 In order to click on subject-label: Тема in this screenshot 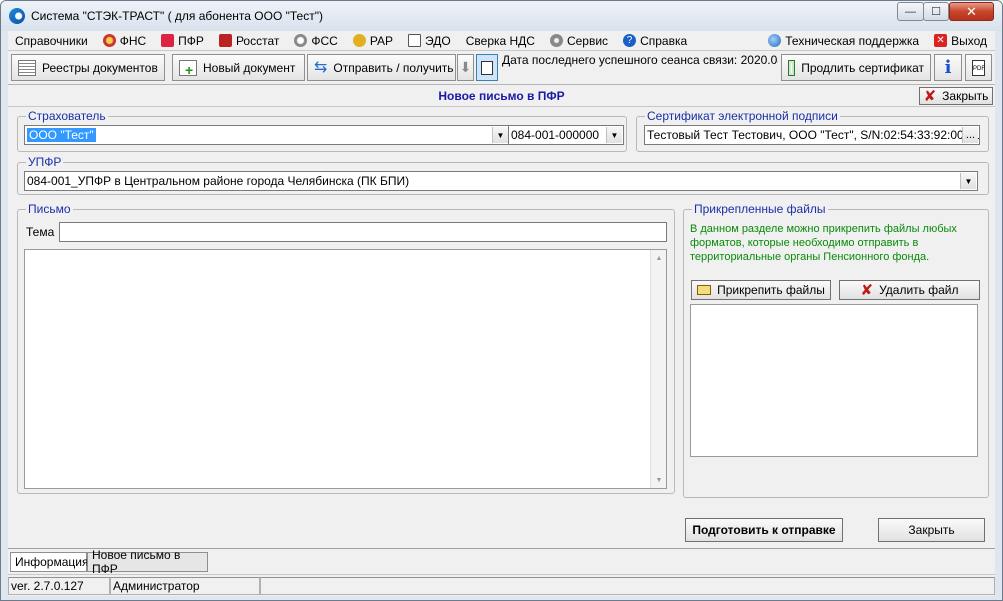, I will do `click(40, 232)`.